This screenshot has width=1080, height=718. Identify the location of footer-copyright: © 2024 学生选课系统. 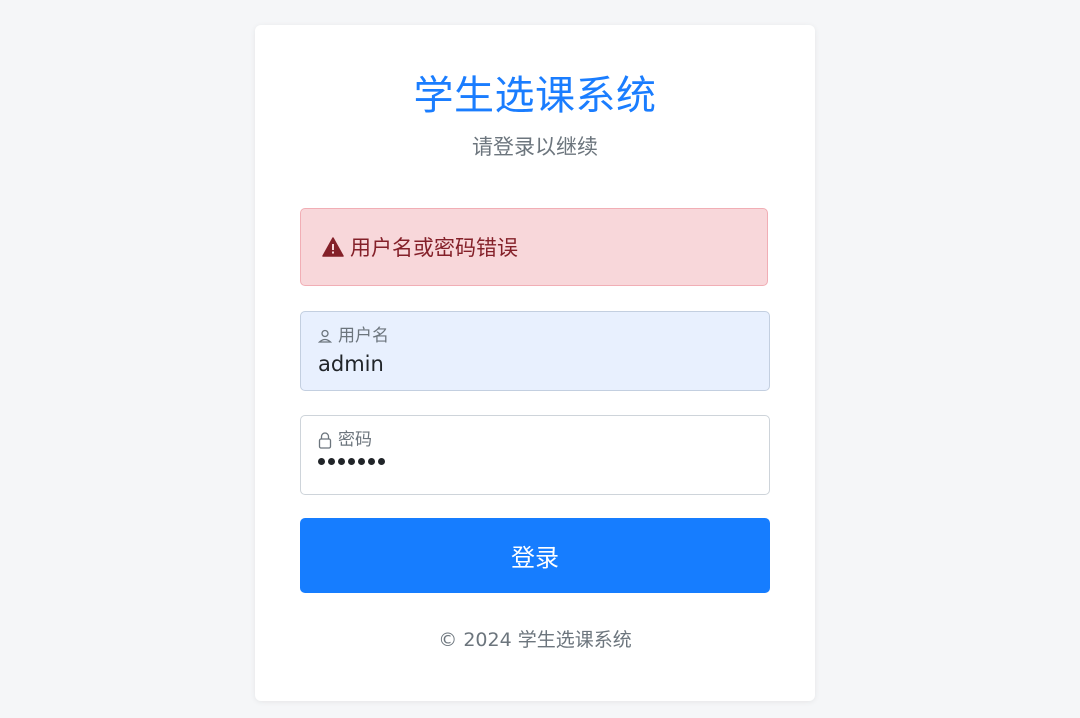
(535, 640).